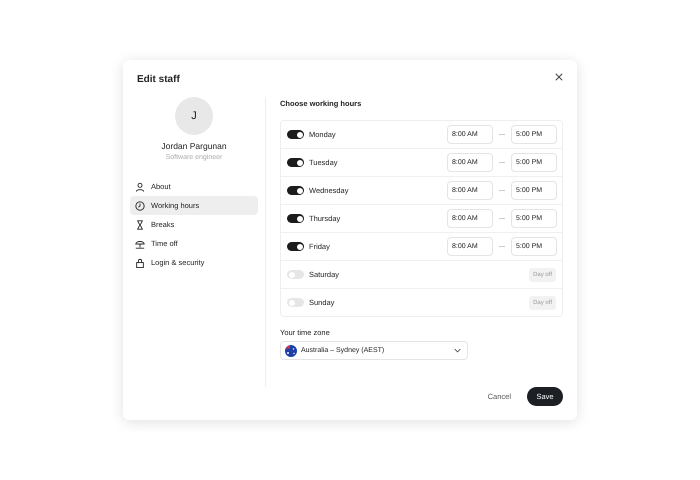  I want to click on avatar: J, so click(194, 116).